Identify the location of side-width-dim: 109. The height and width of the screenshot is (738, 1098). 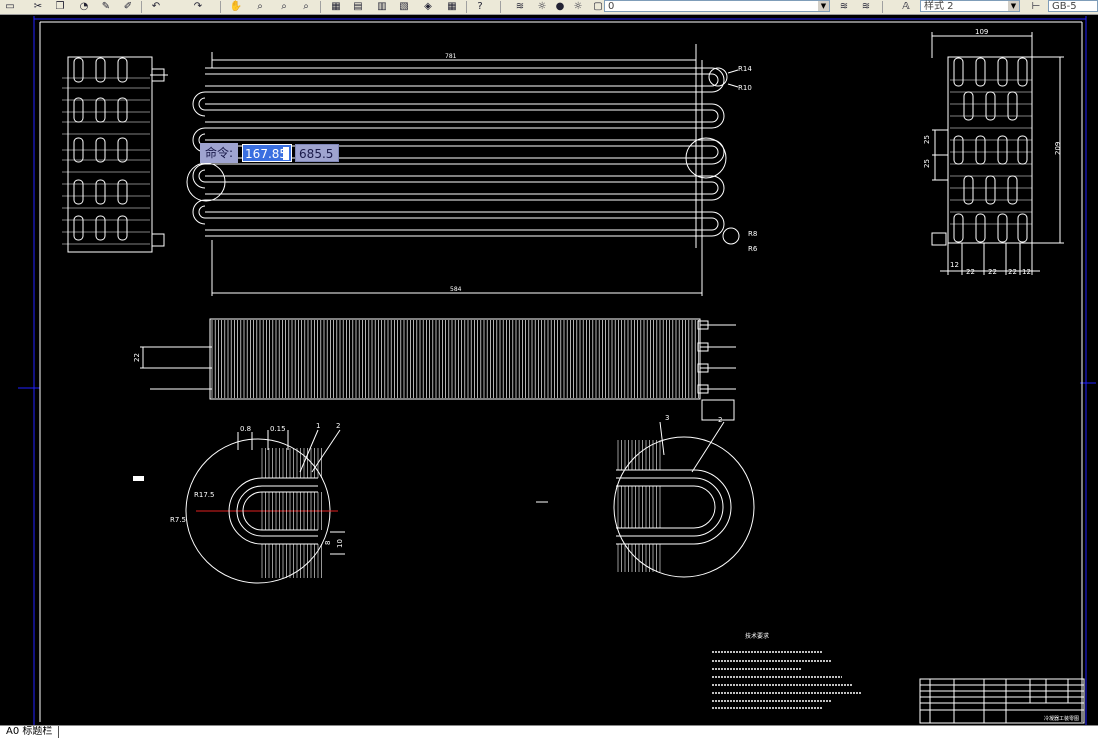
(981, 32).